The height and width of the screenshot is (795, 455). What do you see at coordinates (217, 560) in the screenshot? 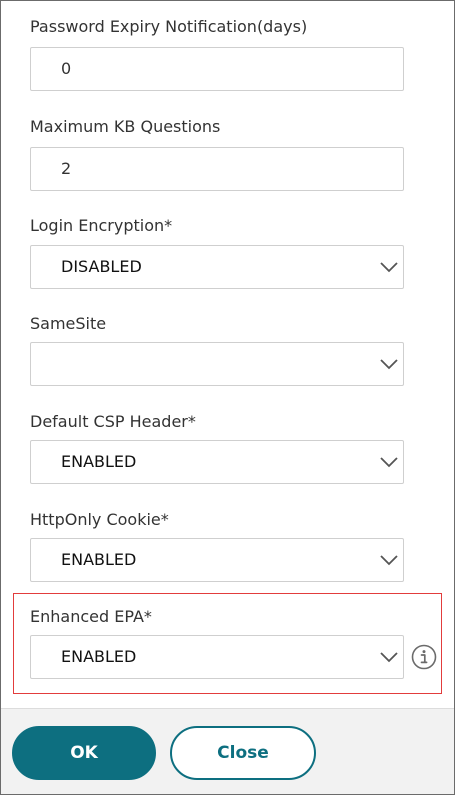
I see `httponly-cookie-select: ENABLED` at bounding box center [217, 560].